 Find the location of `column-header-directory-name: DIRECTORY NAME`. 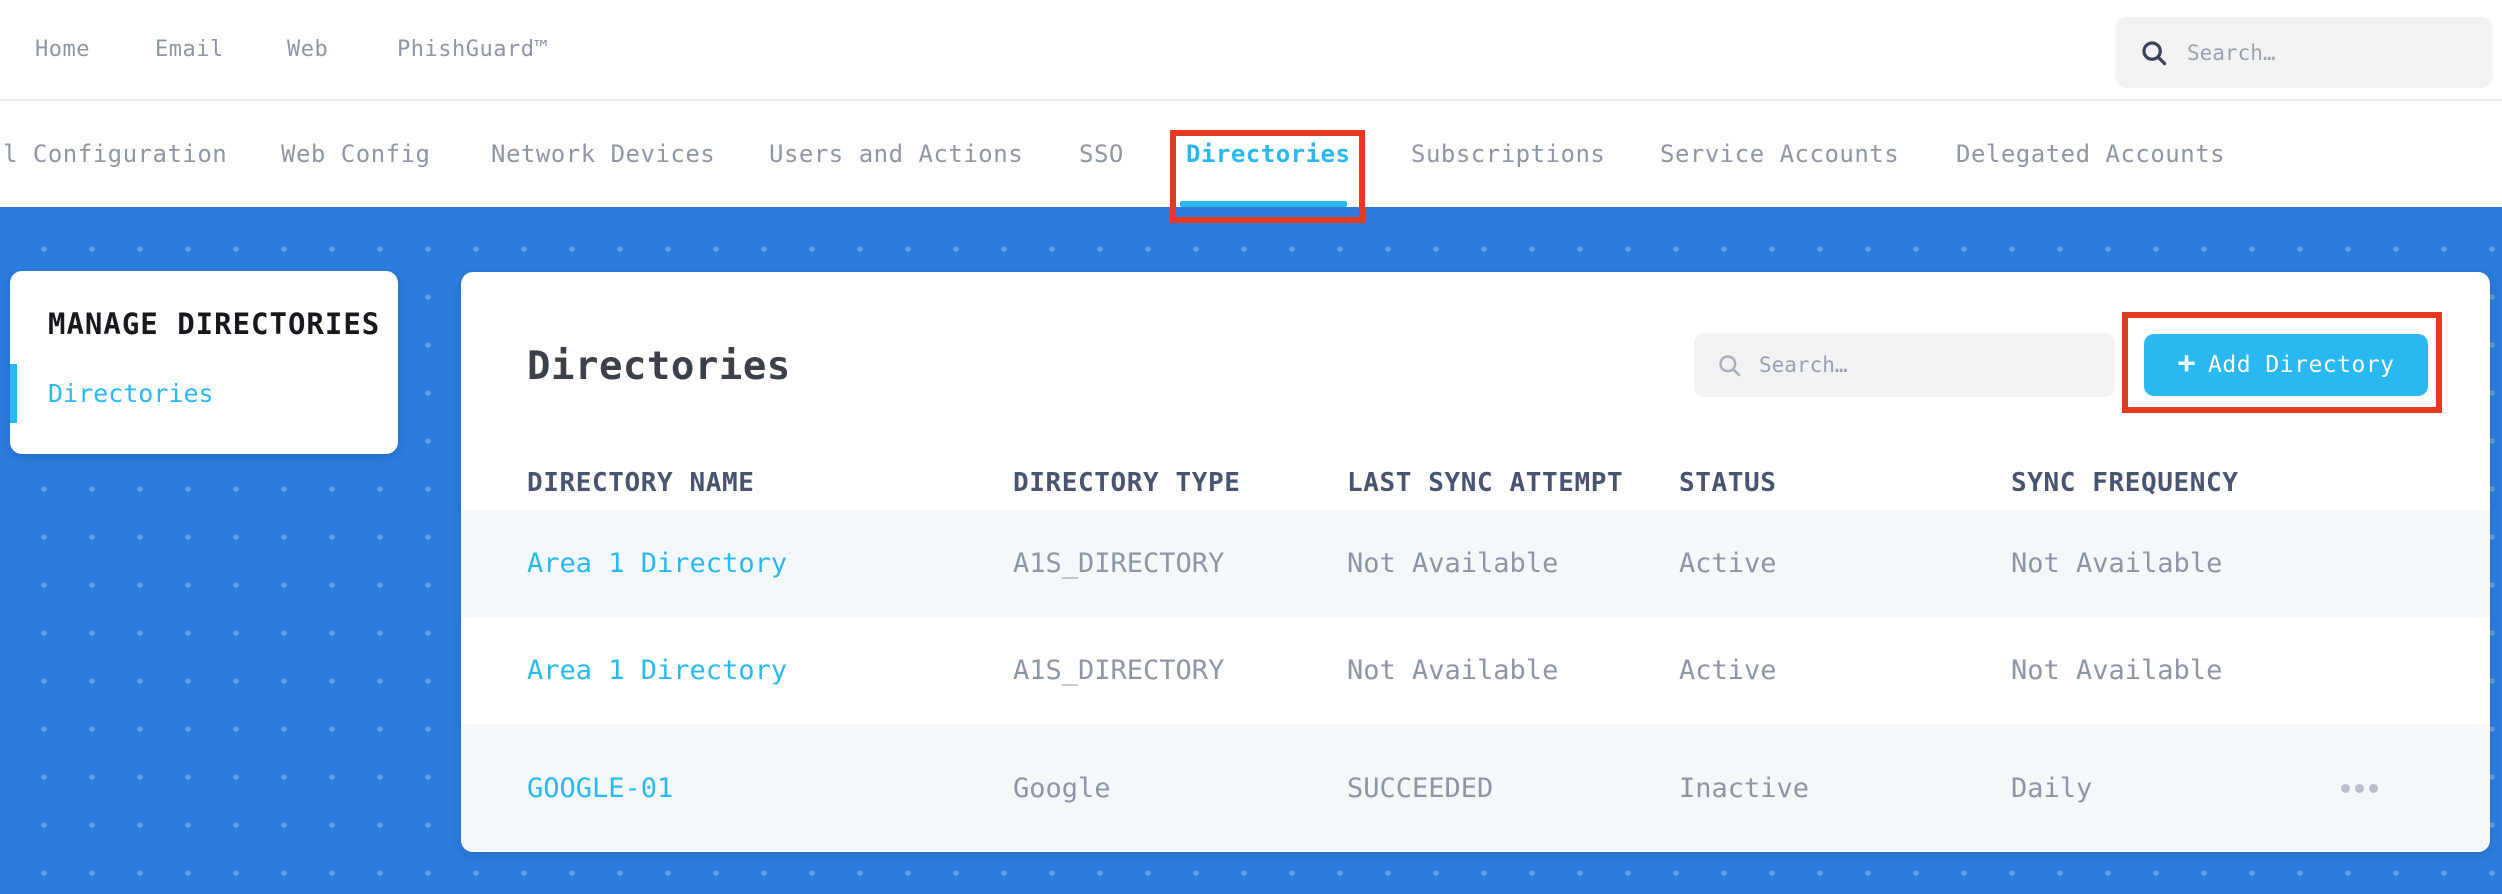

column-header-directory-name: DIRECTORY NAME is located at coordinates (641, 482).